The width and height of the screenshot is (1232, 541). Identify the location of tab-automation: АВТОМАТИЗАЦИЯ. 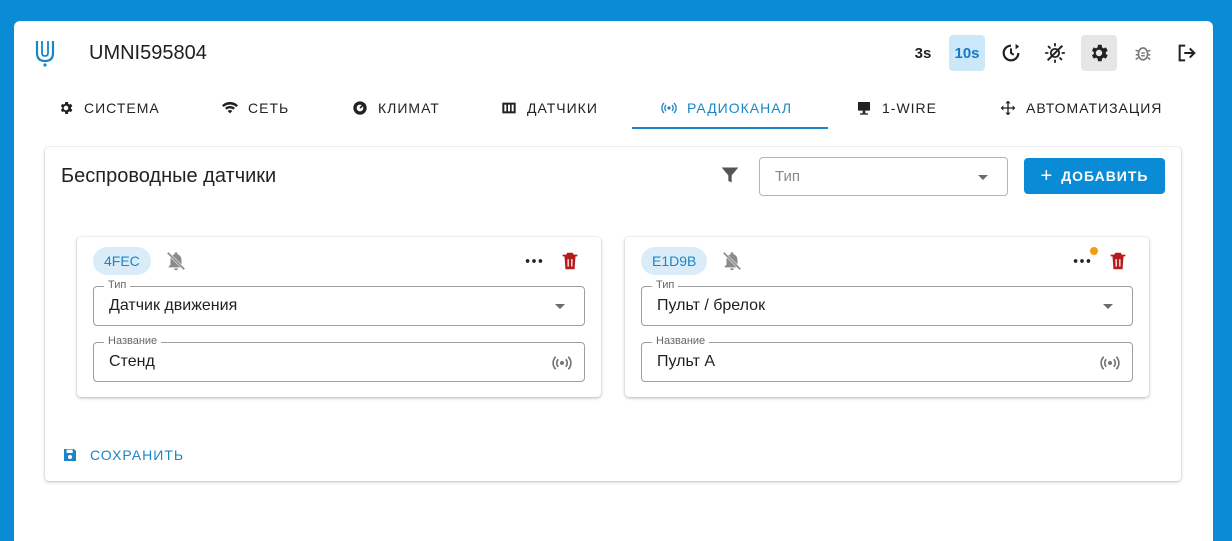
(1081, 107).